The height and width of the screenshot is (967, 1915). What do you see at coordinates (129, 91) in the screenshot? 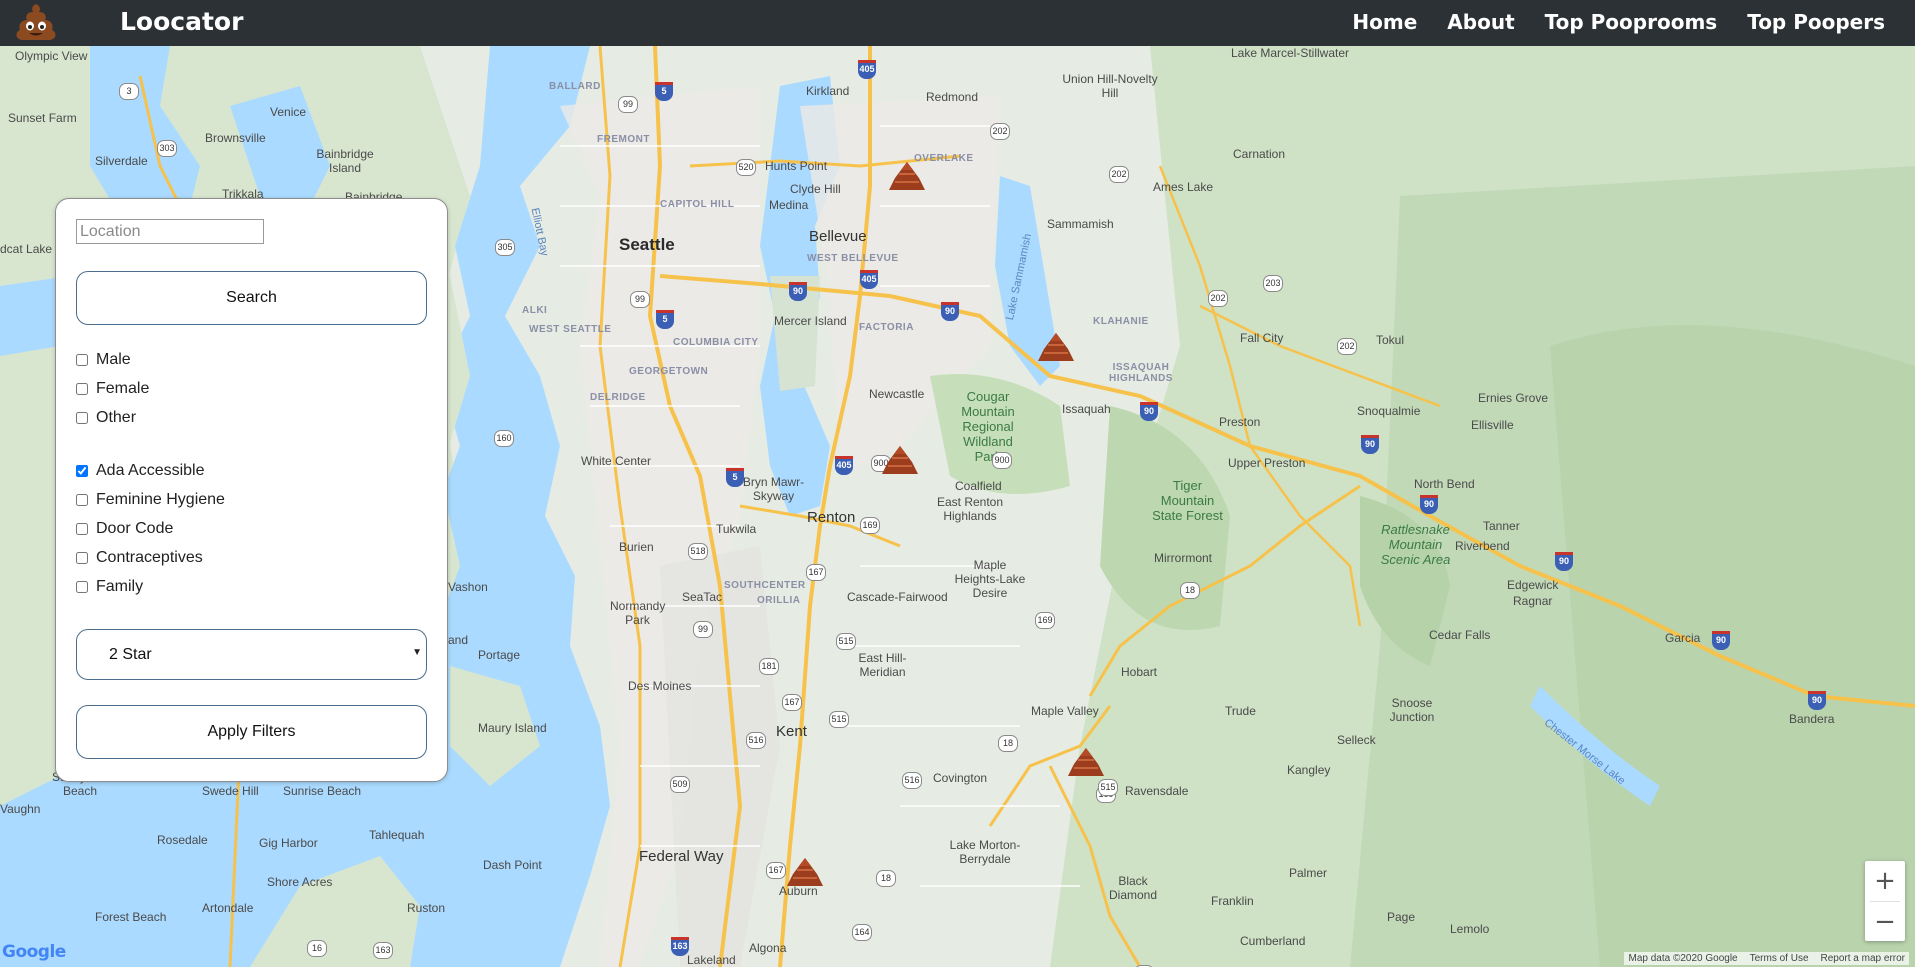
I see `route-shield: 3` at bounding box center [129, 91].